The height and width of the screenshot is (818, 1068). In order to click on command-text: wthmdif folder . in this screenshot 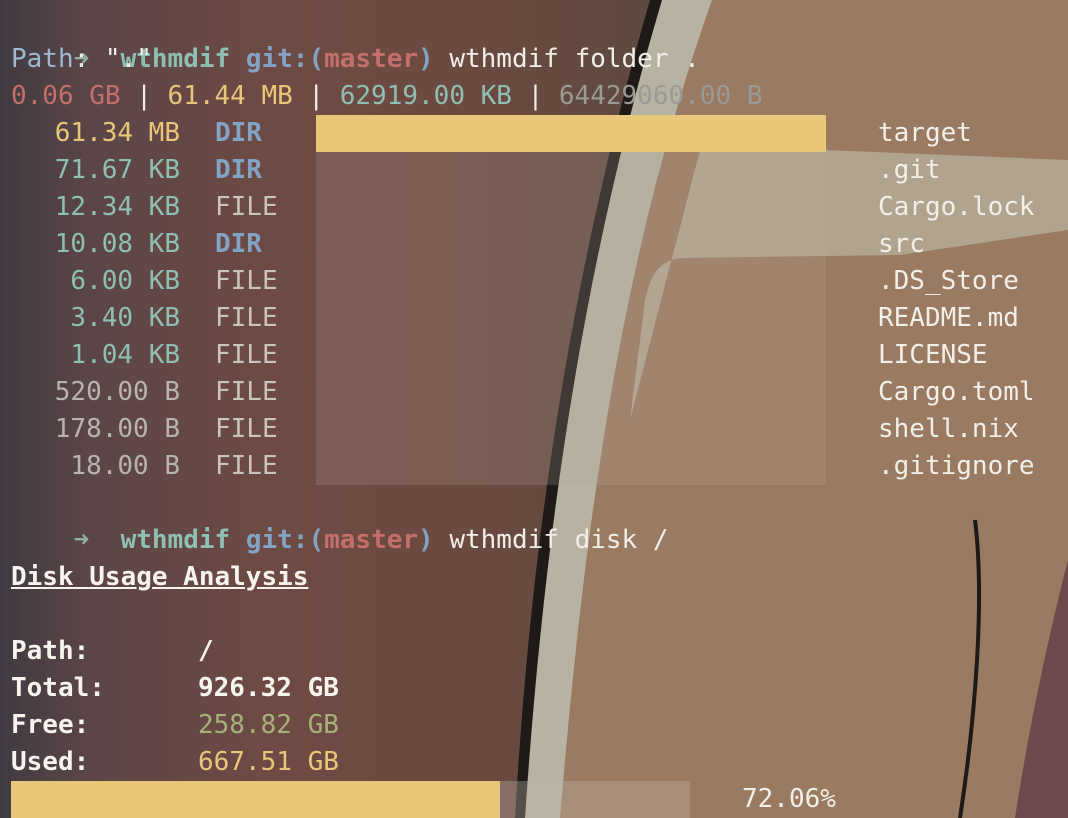, I will do `click(574, 59)`.